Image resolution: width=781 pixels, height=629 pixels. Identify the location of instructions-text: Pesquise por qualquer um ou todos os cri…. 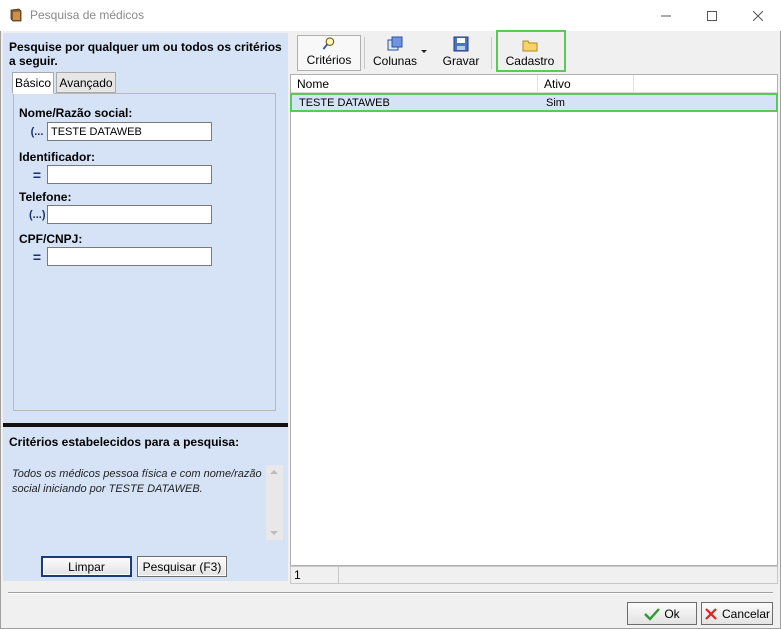
(145, 54).